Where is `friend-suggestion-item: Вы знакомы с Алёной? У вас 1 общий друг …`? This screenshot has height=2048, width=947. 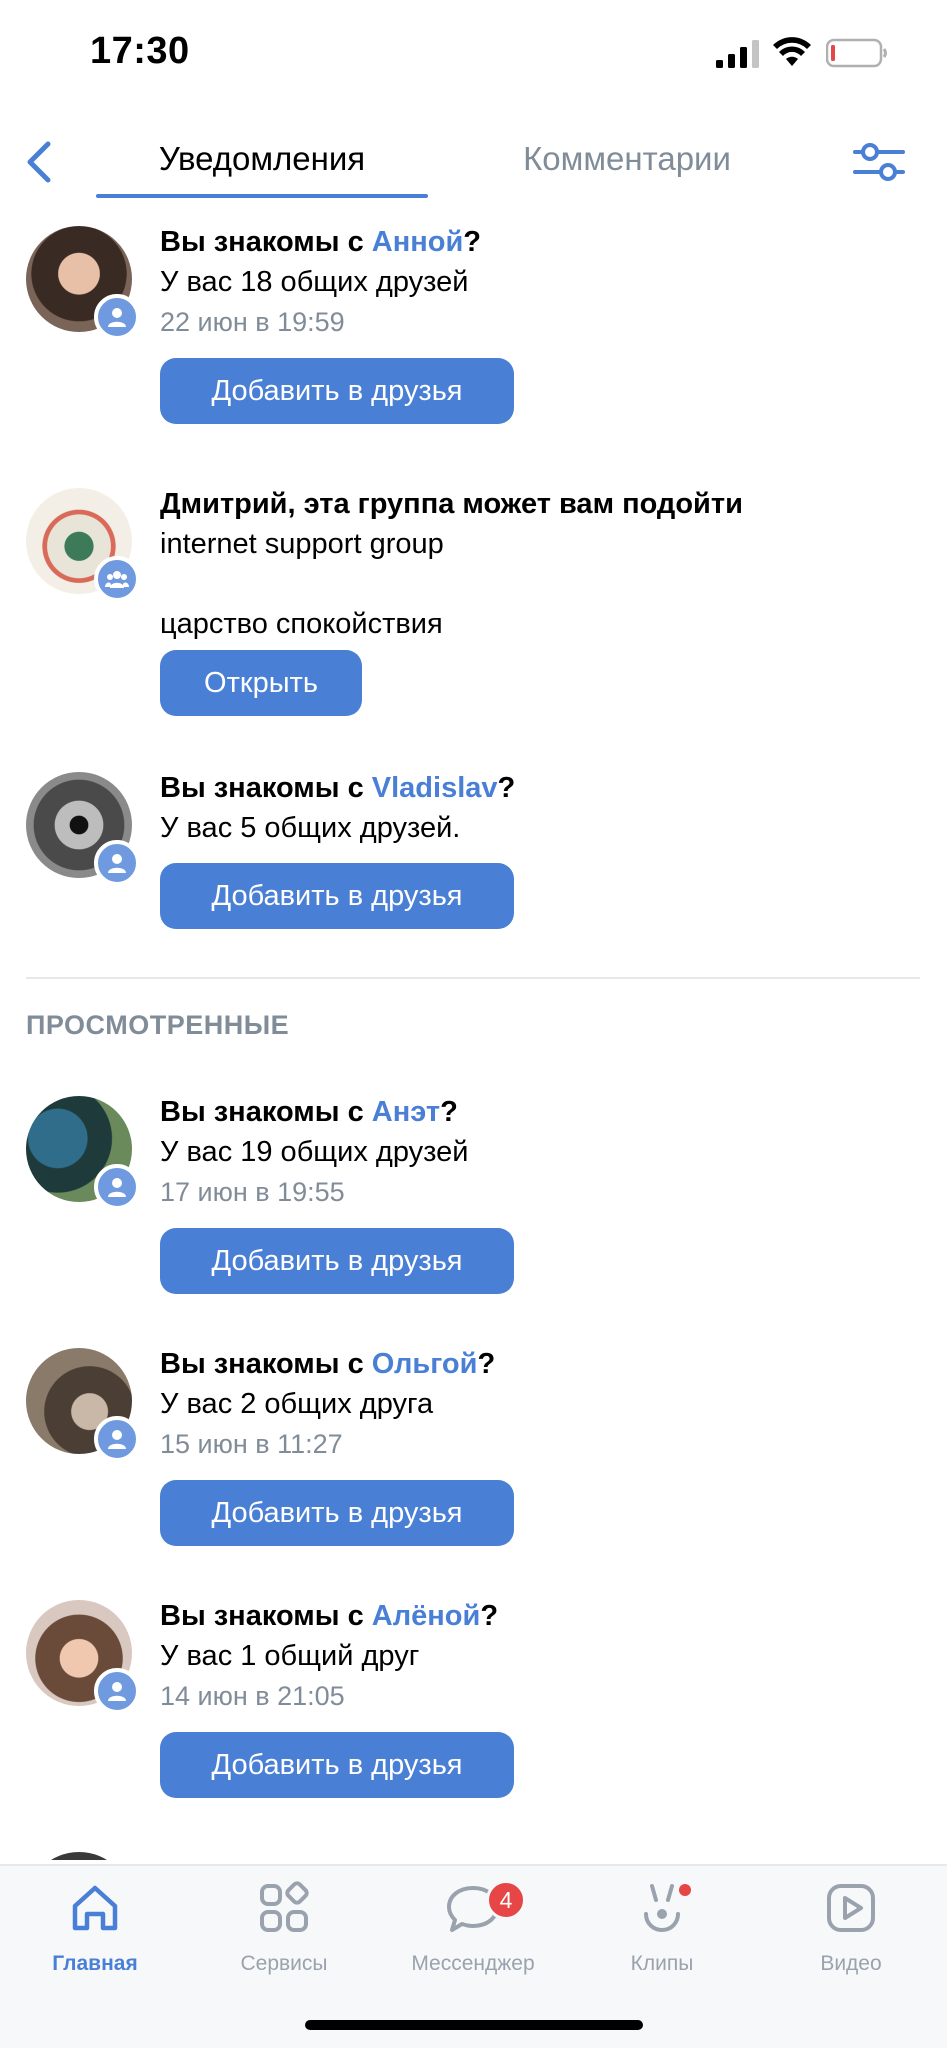 friend-suggestion-item: Вы знакомы с Алёной? У вас 1 общий друг … is located at coordinates (473, 1694).